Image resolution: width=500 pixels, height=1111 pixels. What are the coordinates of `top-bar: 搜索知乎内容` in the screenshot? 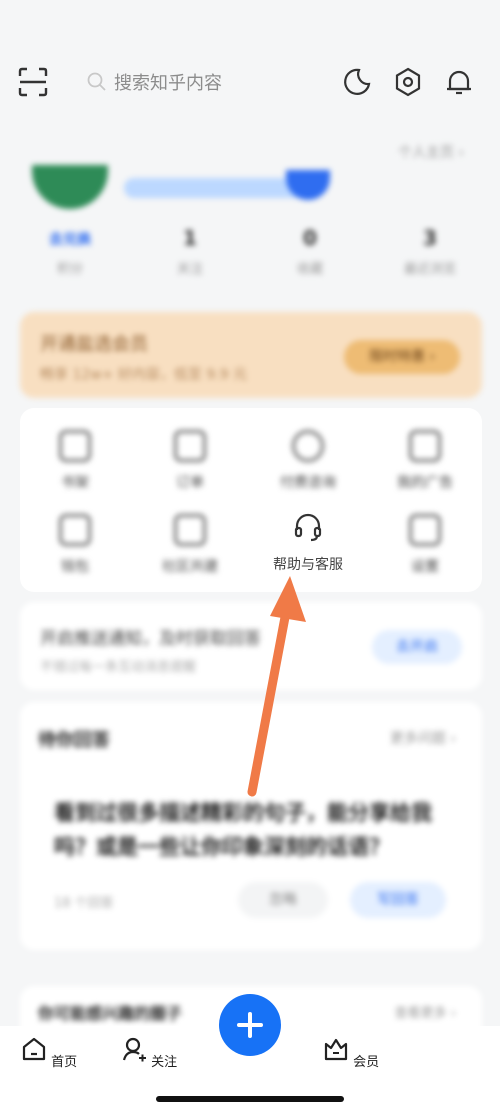 It's located at (250, 83).